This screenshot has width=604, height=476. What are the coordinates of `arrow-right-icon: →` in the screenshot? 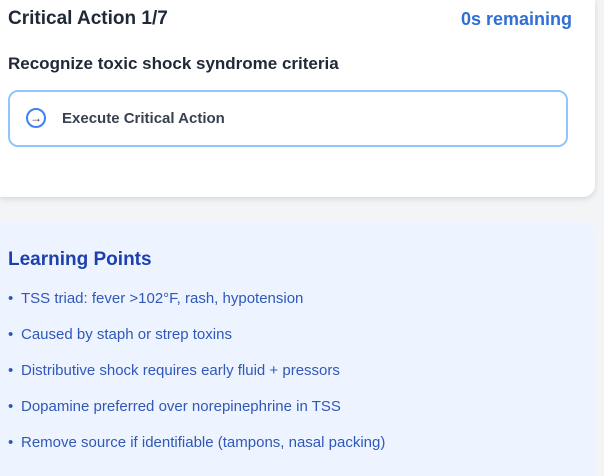 It's located at (36, 118).